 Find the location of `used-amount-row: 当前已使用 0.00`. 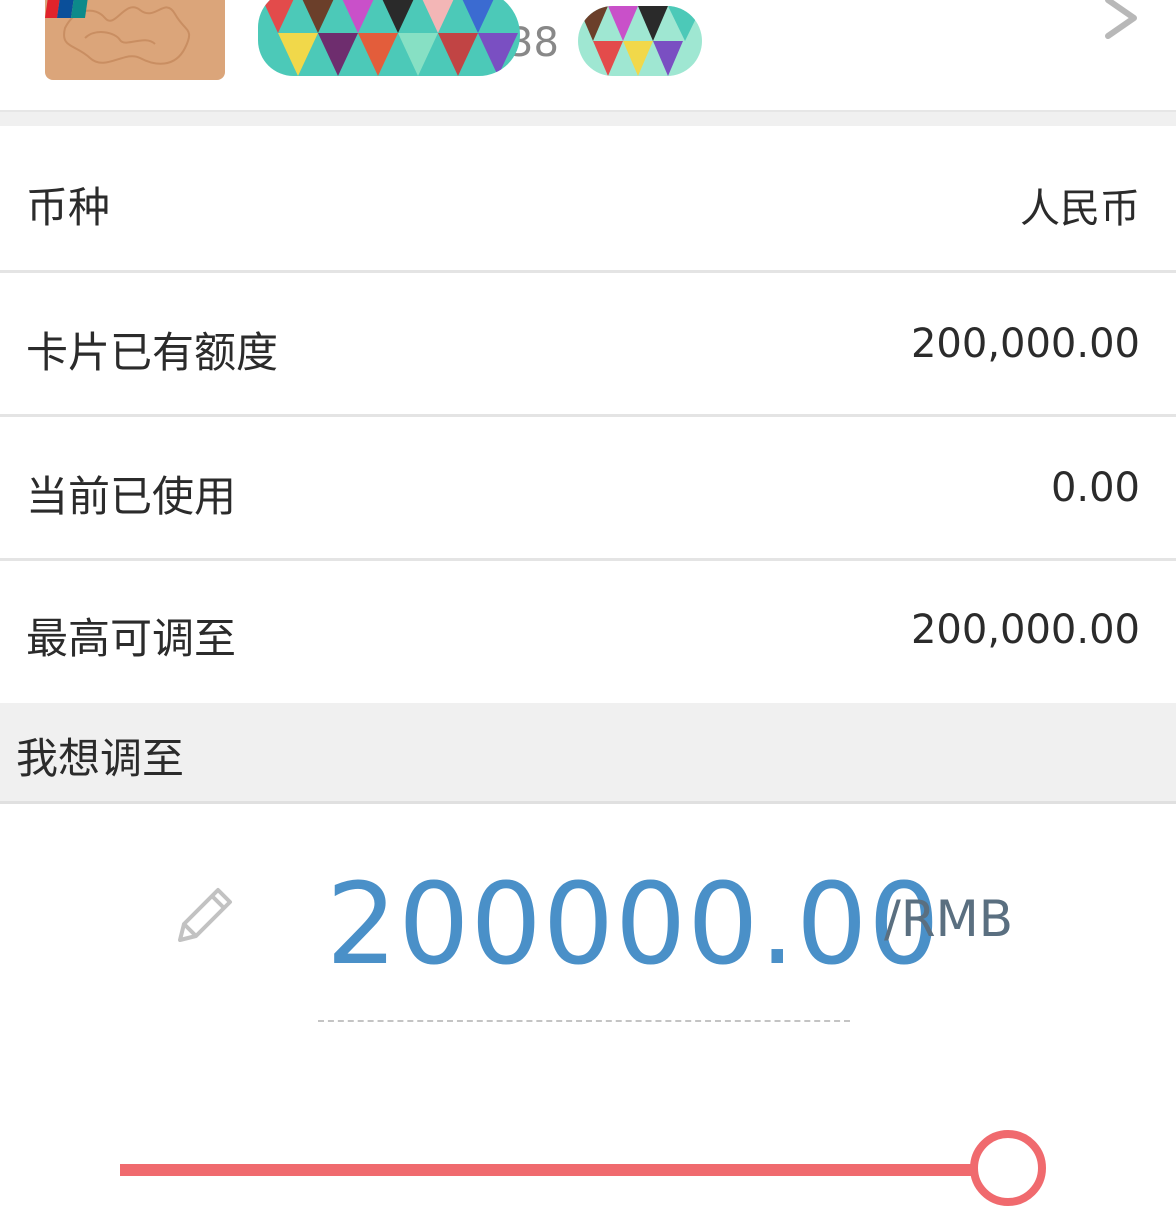

used-amount-row: 当前已使用 0.00 is located at coordinates (588, 489).